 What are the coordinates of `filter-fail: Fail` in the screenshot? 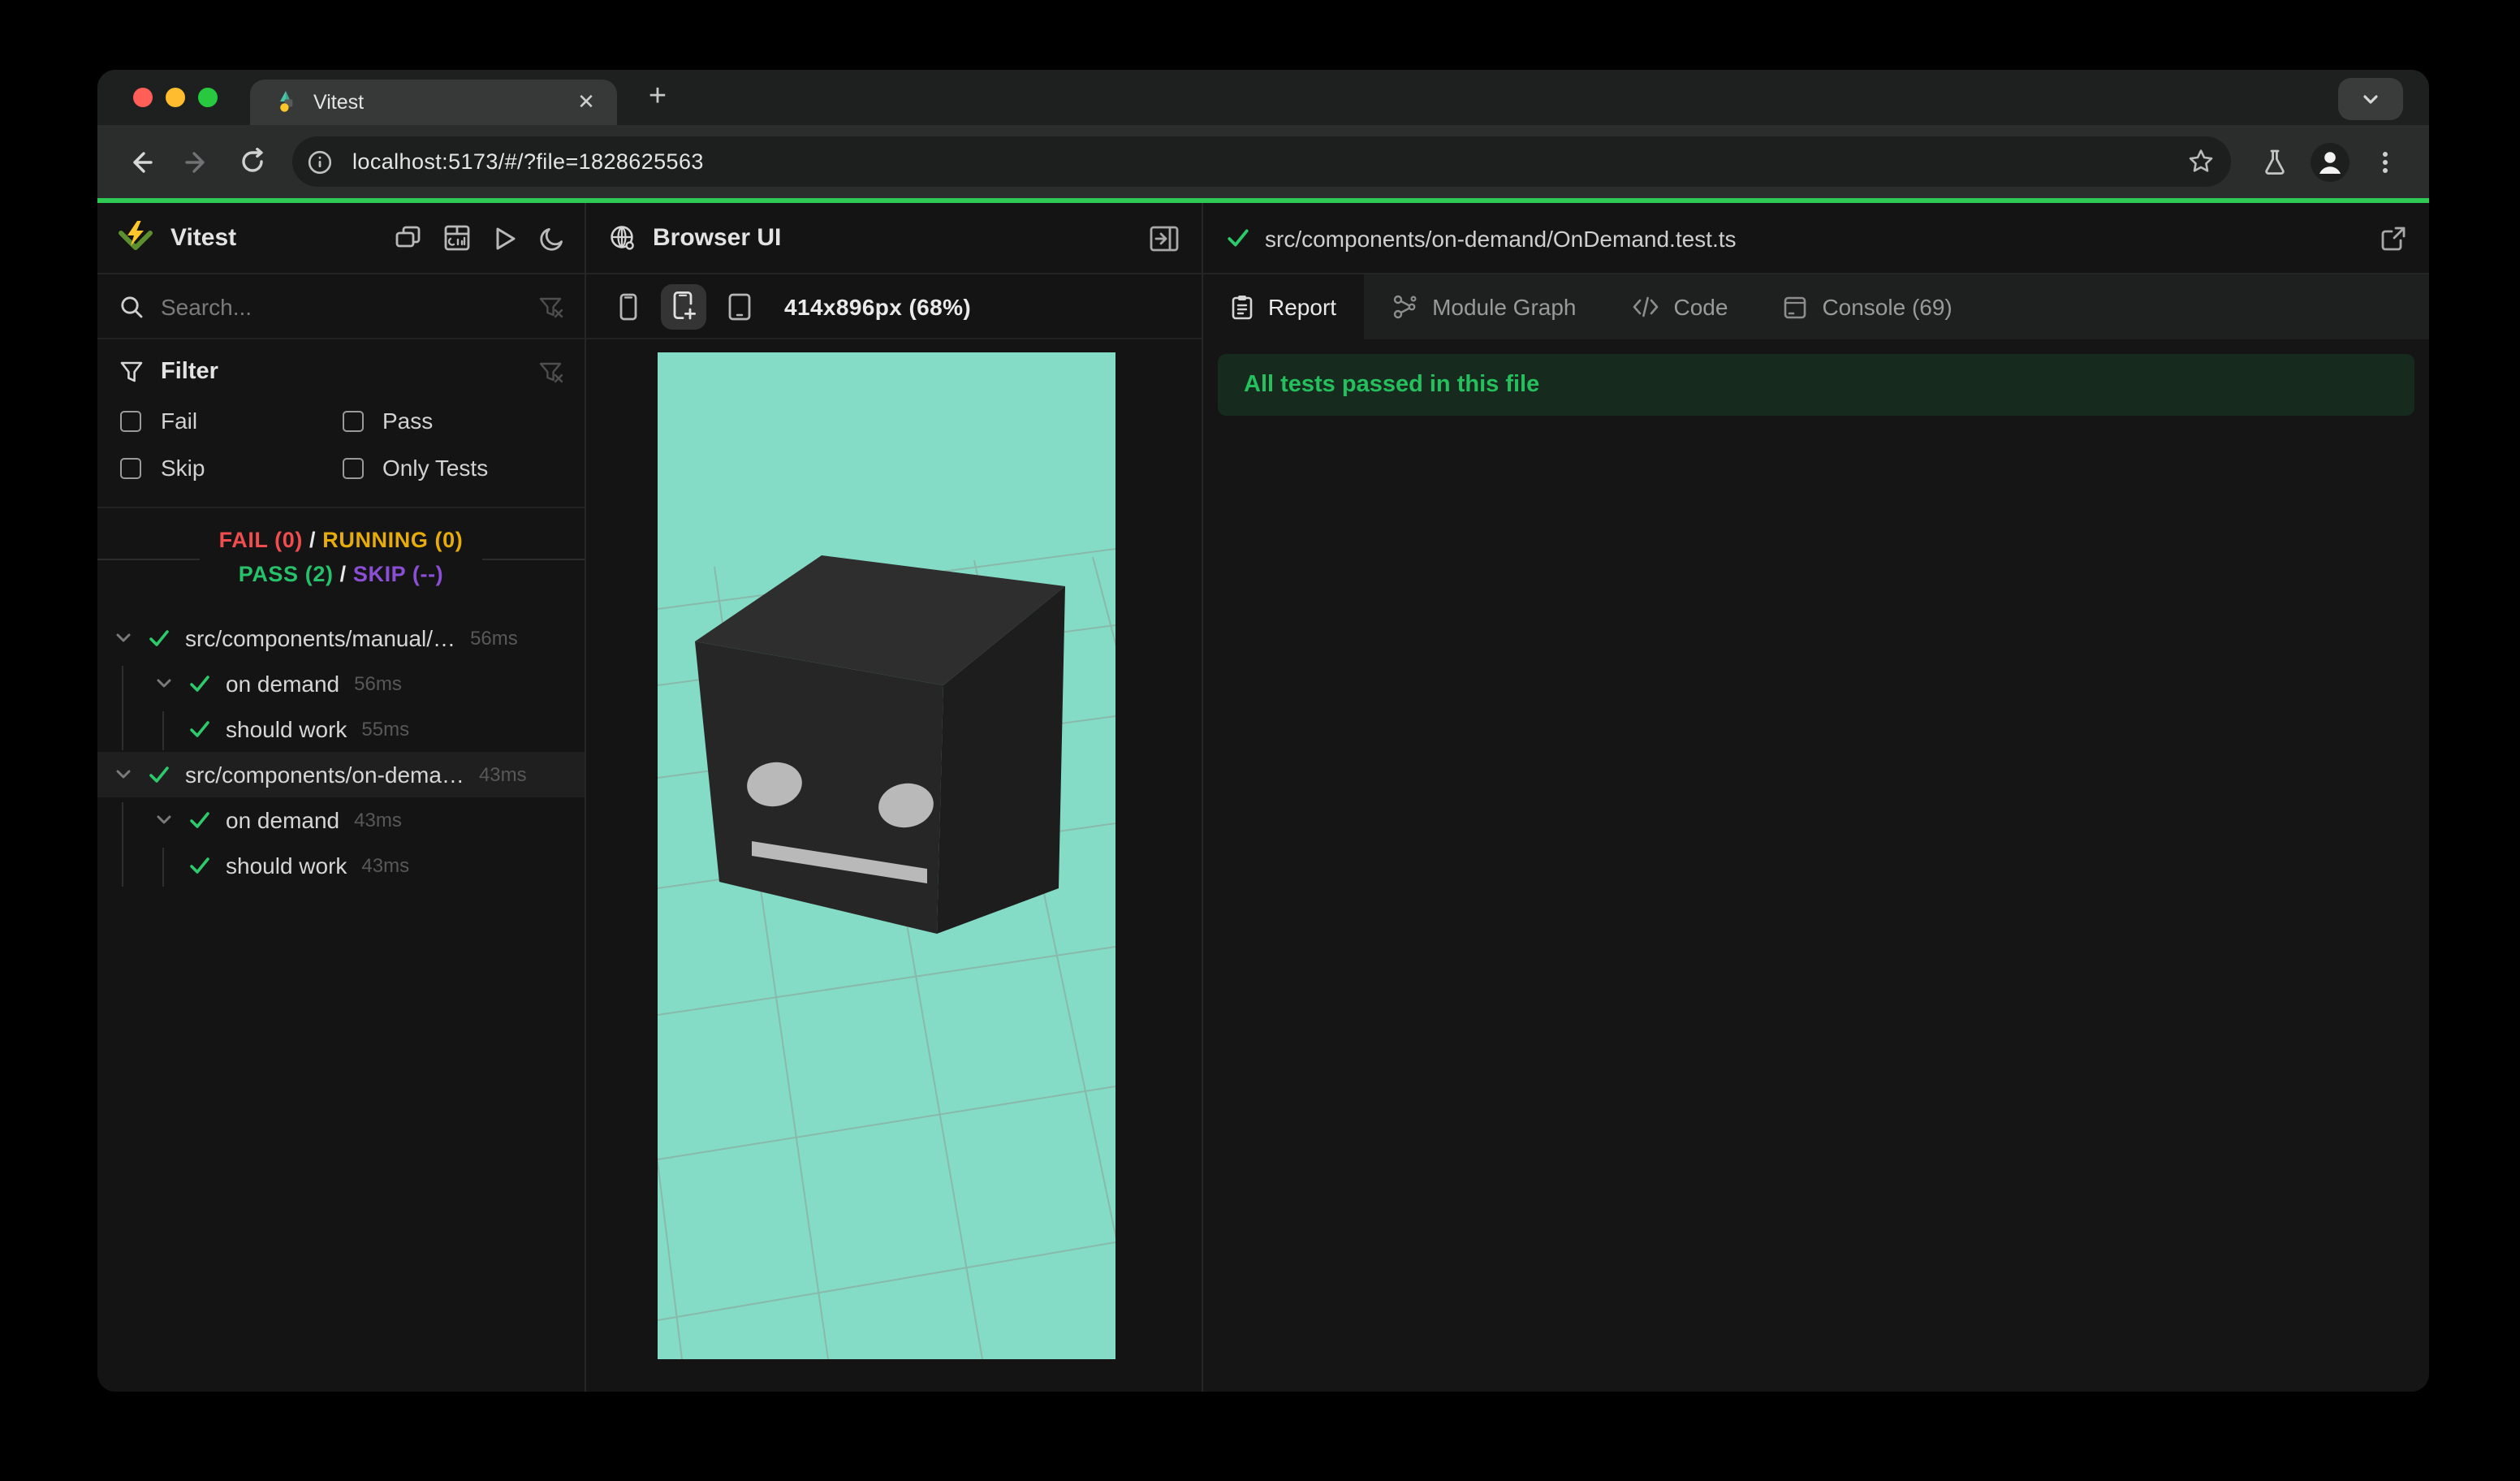 It's located at (231, 421).